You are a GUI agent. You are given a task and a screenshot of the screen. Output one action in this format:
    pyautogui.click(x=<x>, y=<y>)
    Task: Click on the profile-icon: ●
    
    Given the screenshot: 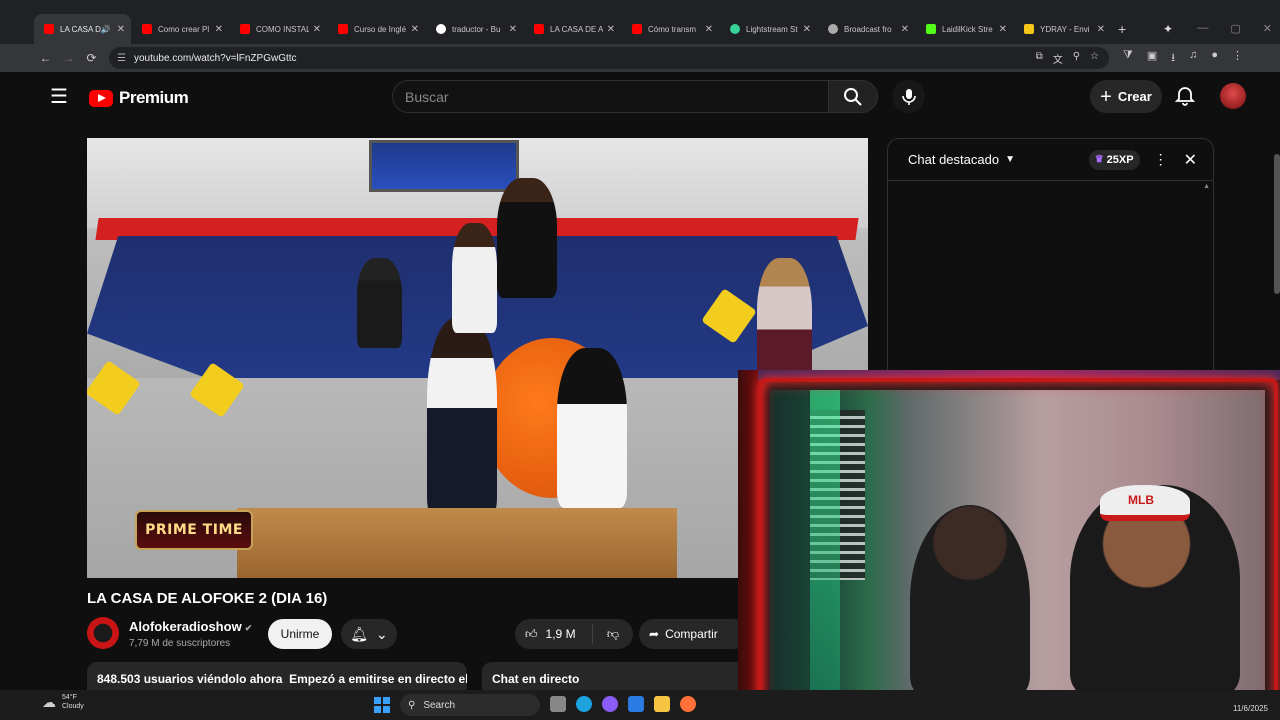 What is the action you would take?
    pyautogui.click(x=1214, y=58)
    